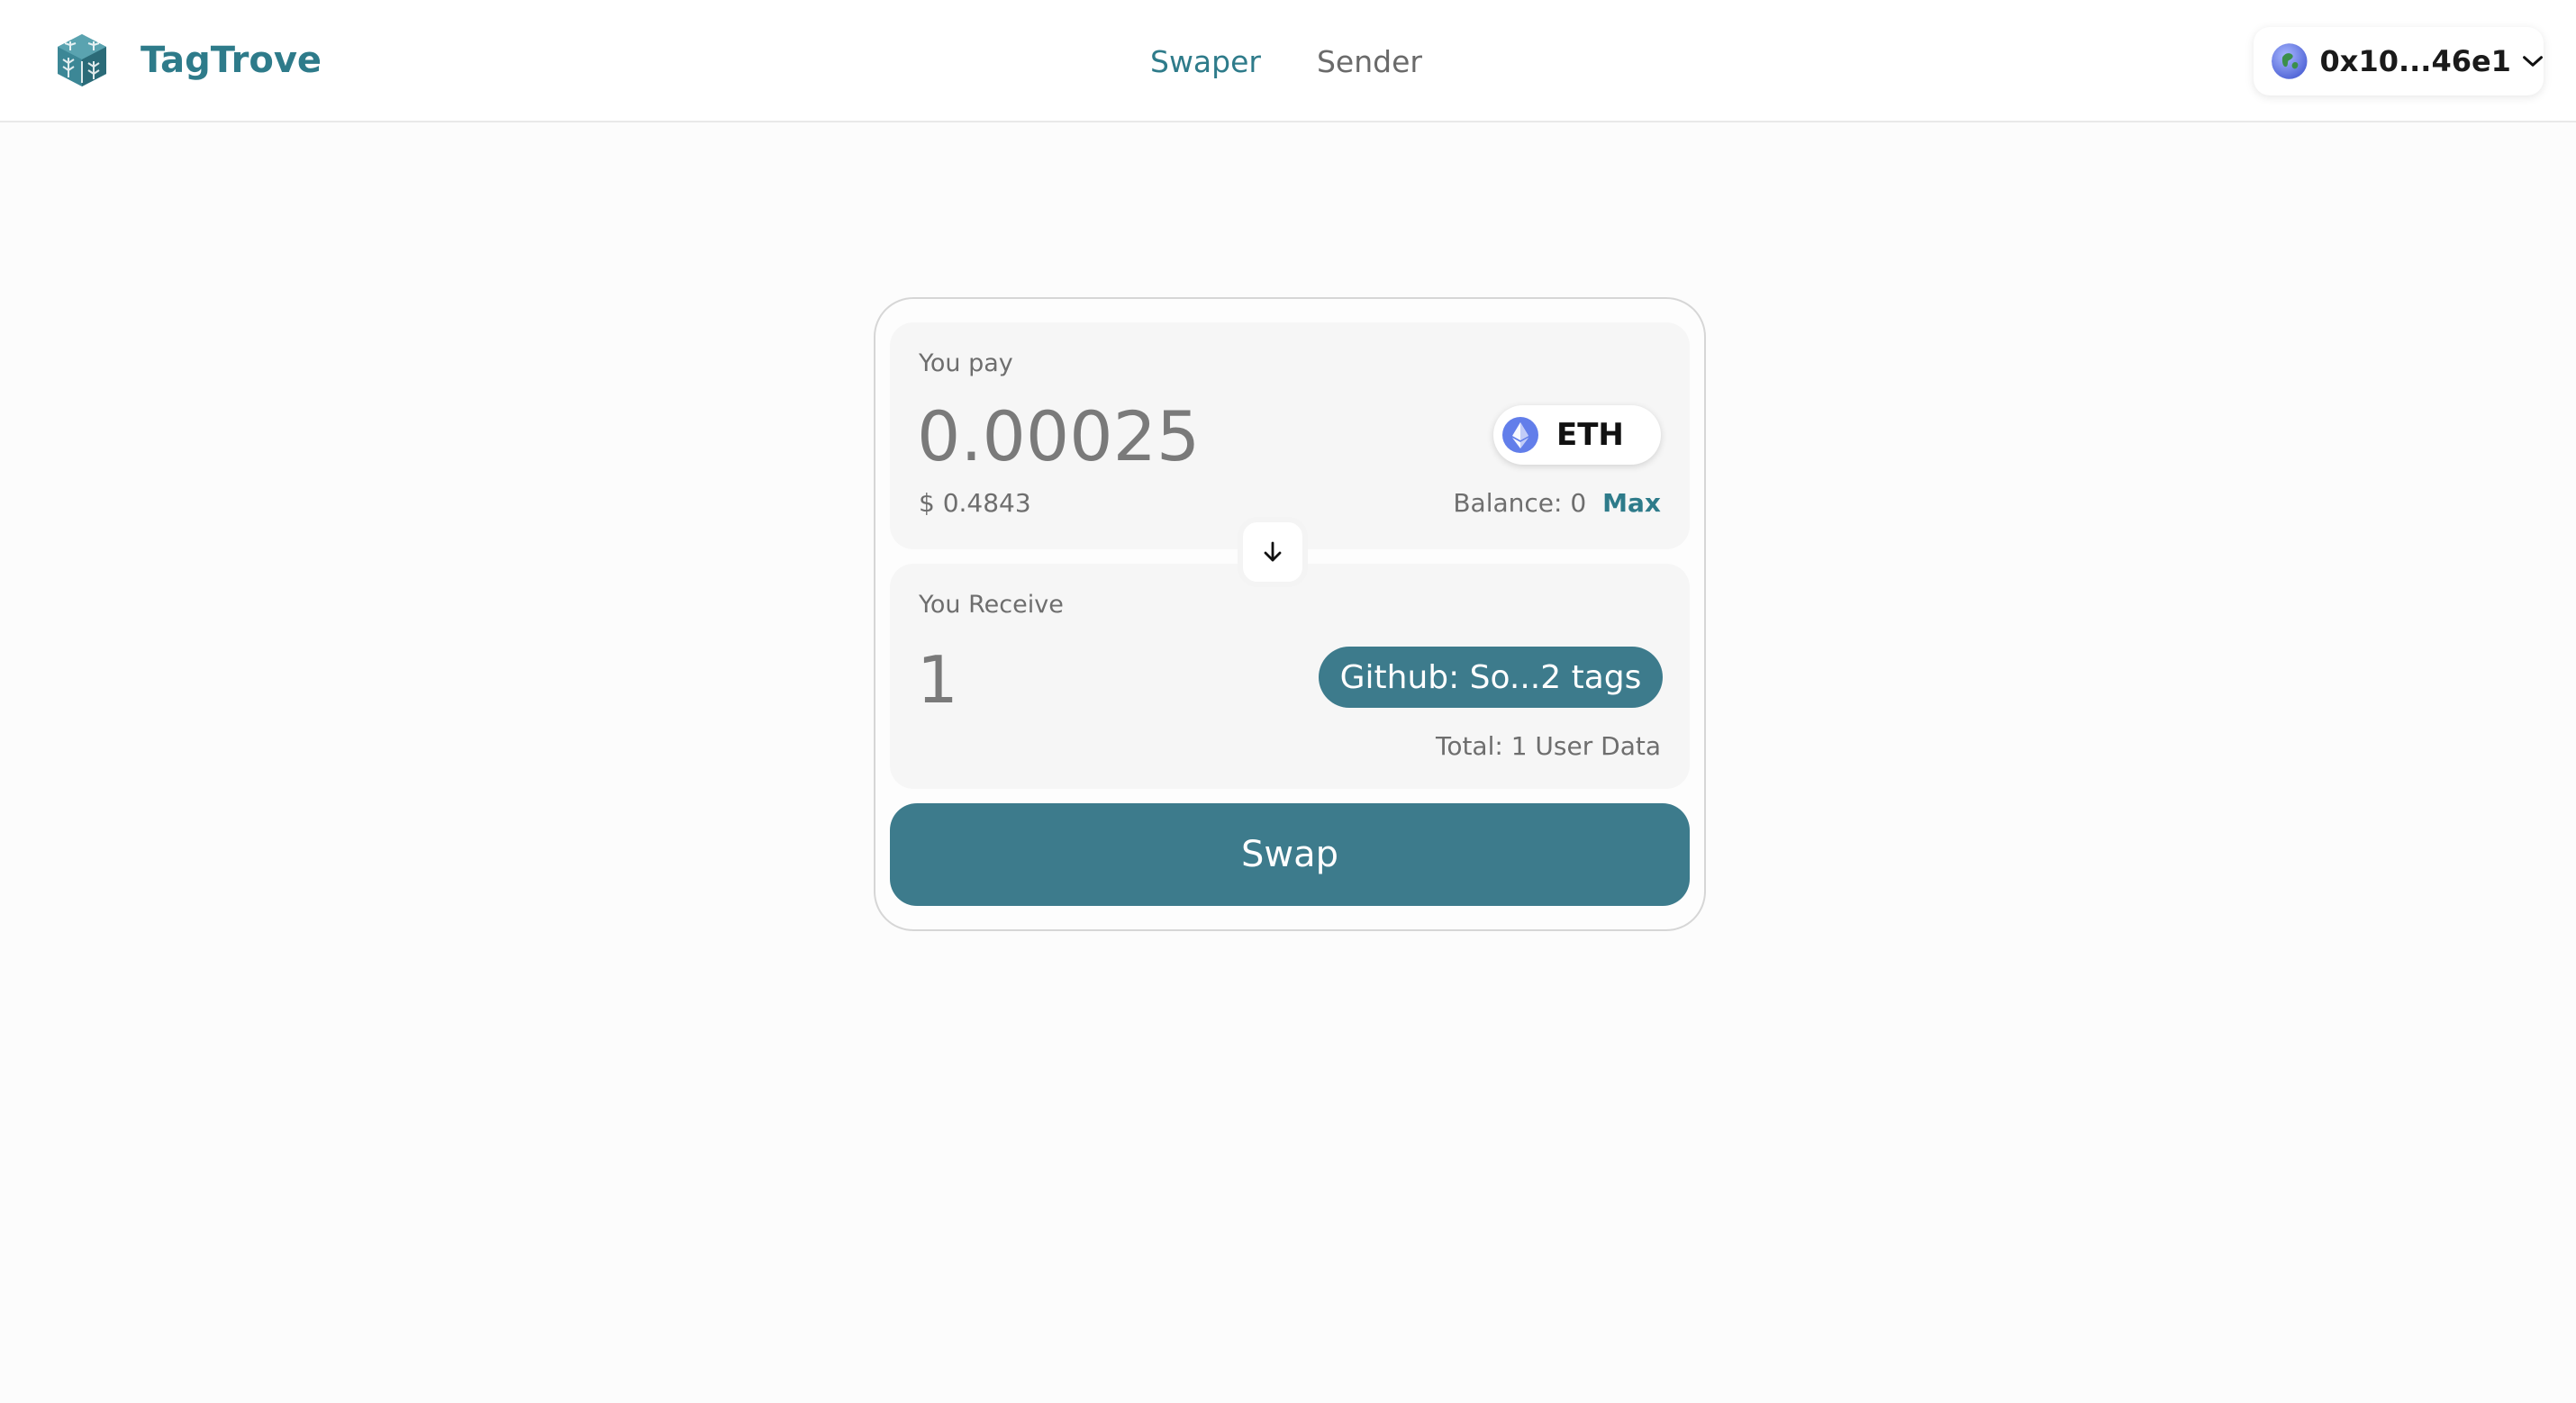 The width and height of the screenshot is (2576, 1403). Describe the element at coordinates (2415, 61) in the screenshot. I see `wallet-address: 0x10...46e1` at that location.